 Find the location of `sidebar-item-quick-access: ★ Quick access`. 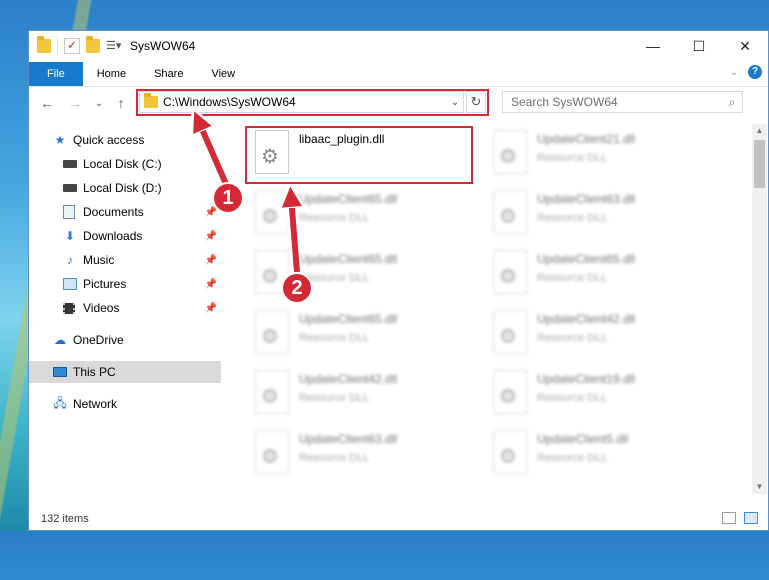

sidebar-item-quick-access: ★ Quick access is located at coordinates (125, 140).